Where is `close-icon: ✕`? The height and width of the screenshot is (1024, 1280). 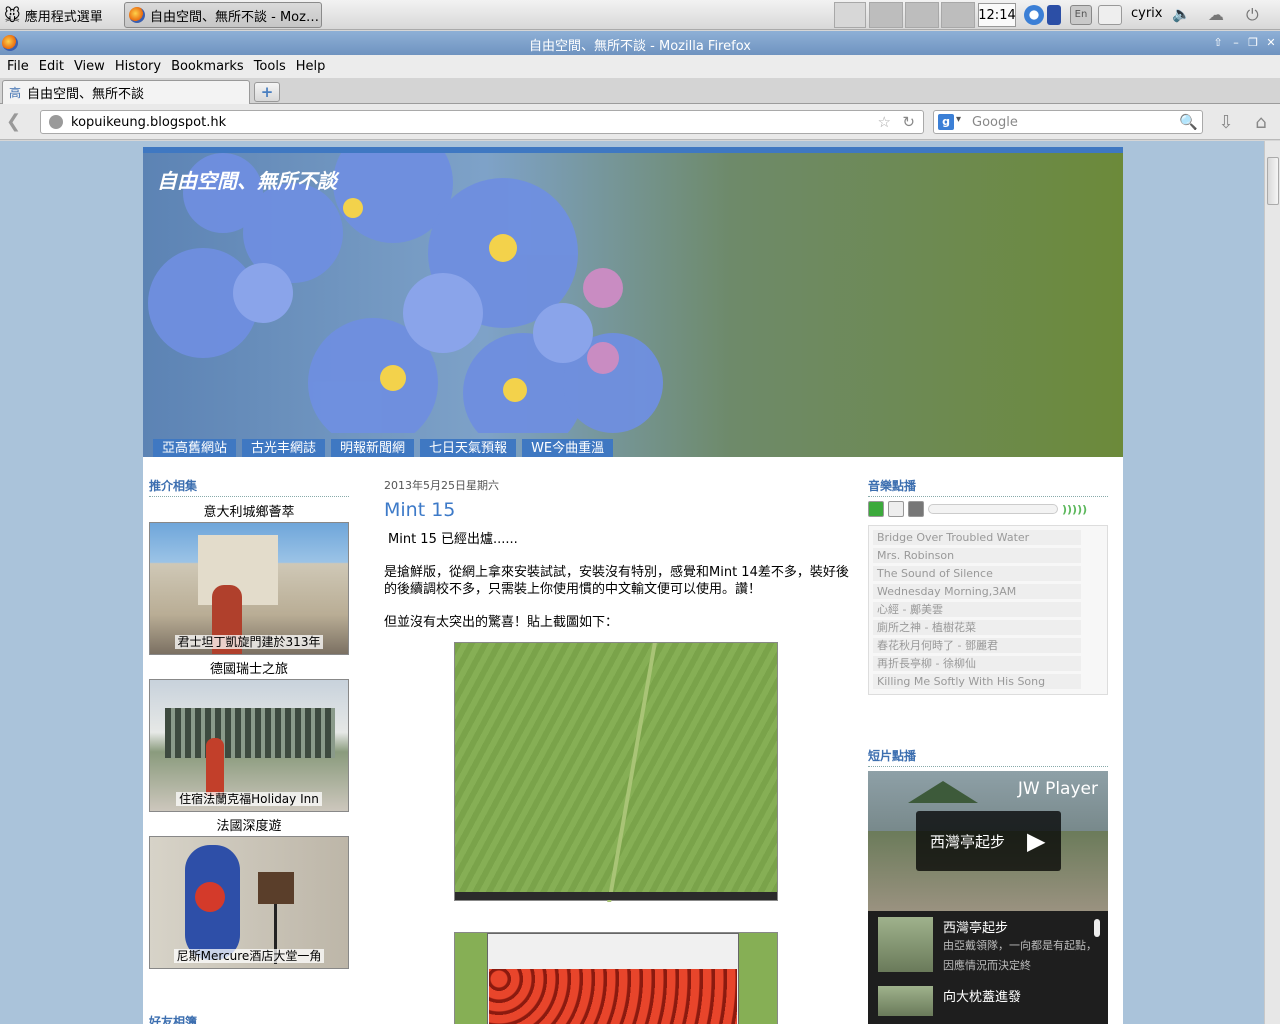 close-icon: ✕ is located at coordinates (1271, 43).